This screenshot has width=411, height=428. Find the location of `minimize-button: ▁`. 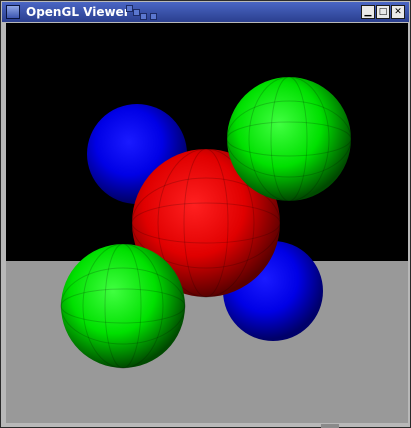

minimize-button: ▁ is located at coordinates (368, 12).